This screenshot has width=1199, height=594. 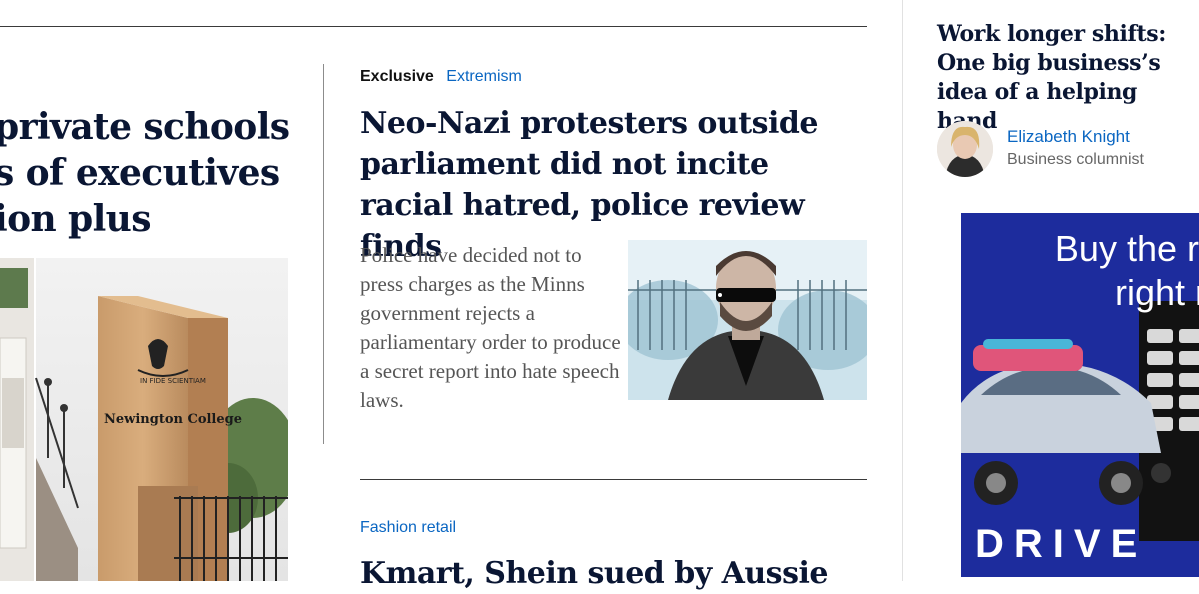 I want to click on left-story-image: IN FIDE SCIENTIAM Newington College, so click(x=144, y=419).